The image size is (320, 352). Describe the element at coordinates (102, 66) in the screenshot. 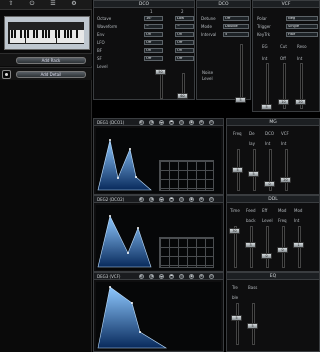

I see `dco-row-label: Level` at that location.